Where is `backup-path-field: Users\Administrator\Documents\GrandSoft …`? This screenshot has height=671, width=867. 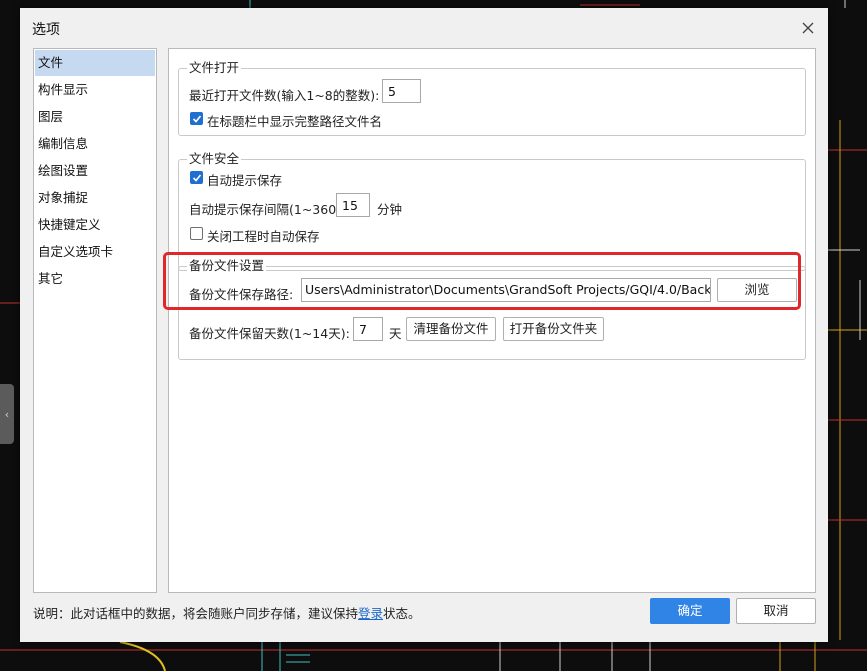
backup-path-field: Users\Administrator\Documents\GrandSoft … is located at coordinates (506, 290).